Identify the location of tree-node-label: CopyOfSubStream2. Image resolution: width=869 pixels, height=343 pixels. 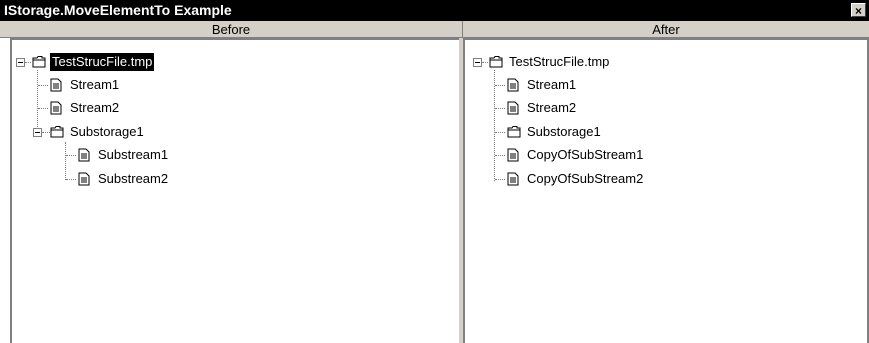
(585, 178).